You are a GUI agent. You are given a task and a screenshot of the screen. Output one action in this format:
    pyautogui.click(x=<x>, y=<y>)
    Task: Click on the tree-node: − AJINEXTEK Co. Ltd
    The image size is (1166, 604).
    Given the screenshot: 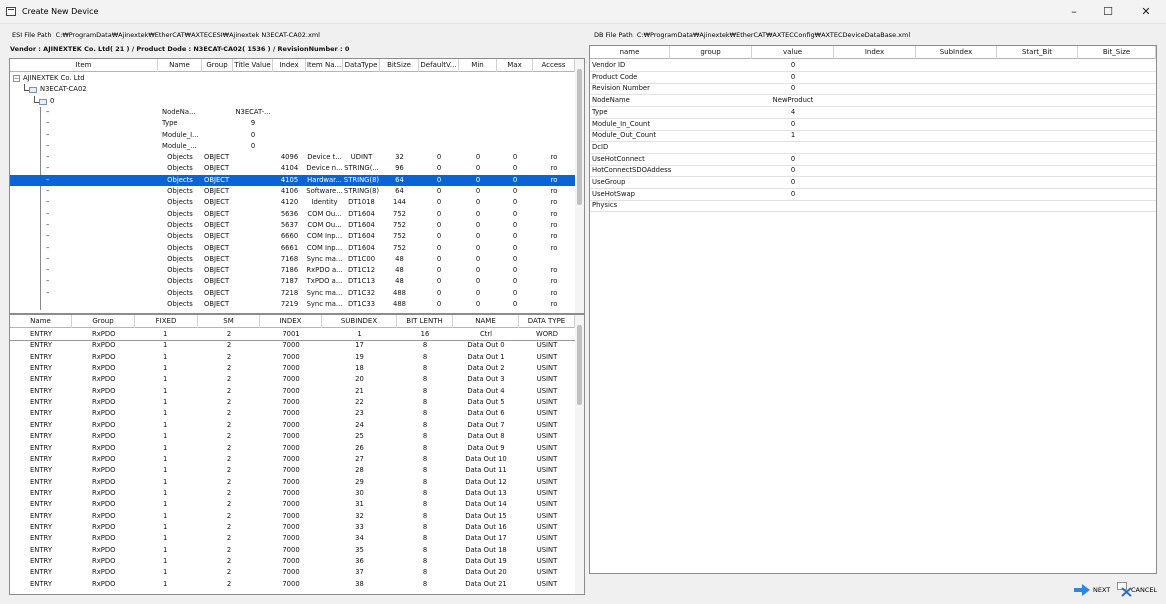 What is the action you would take?
    pyautogui.click(x=292, y=78)
    